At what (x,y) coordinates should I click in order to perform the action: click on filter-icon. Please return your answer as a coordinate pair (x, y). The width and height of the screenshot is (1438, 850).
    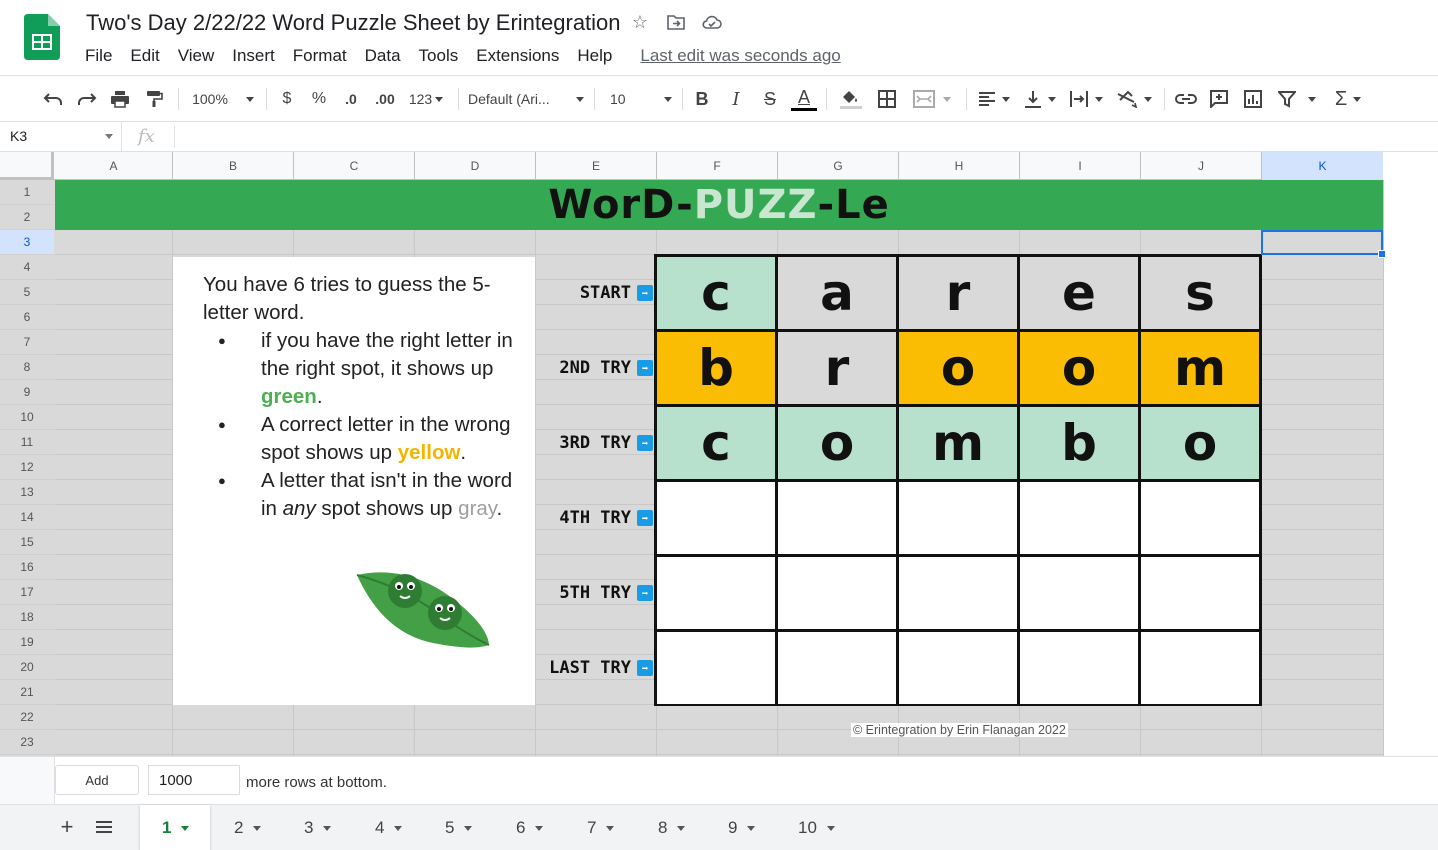
    Looking at the image, I should click on (1287, 99).